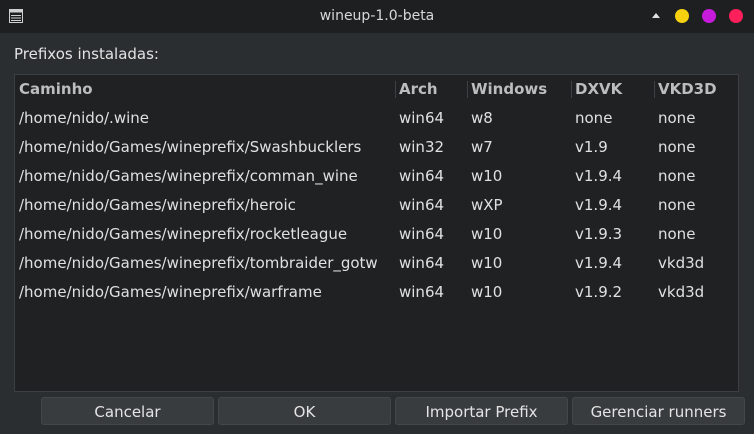 Image resolution: width=754 pixels, height=434 pixels. I want to click on window-title: wineup-1.0-beta, so click(377, 16).